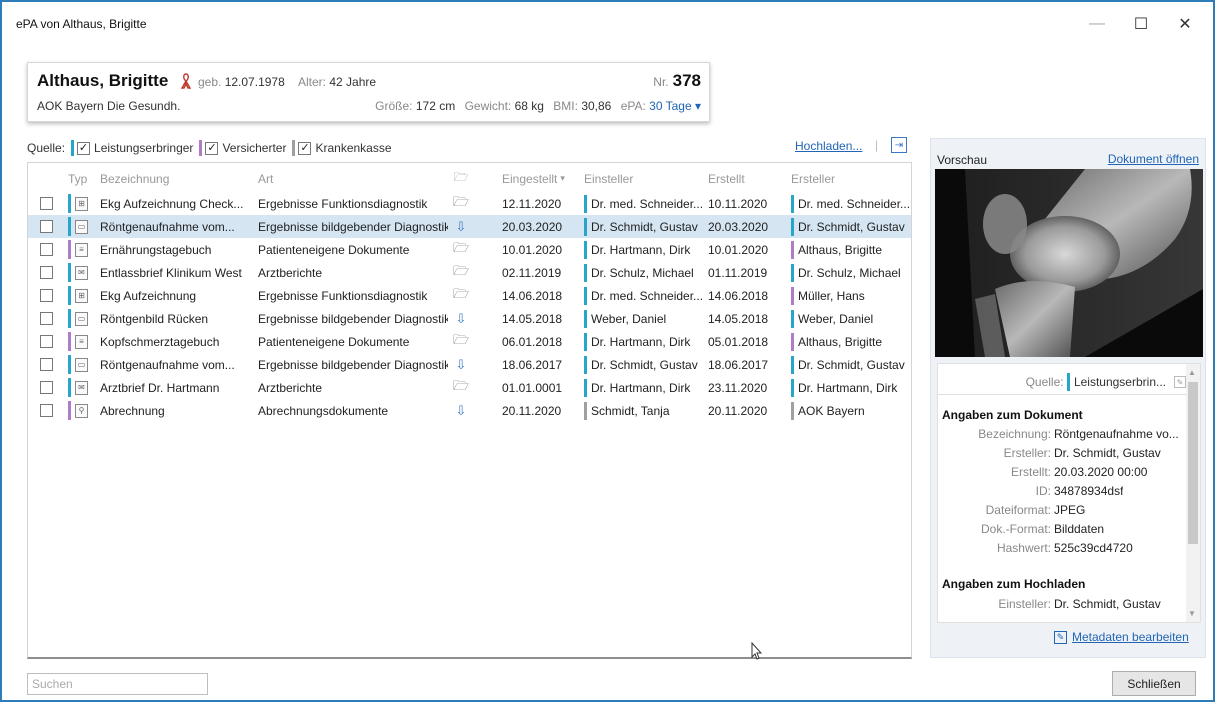 The image size is (1215, 702). What do you see at coordinates (1097, 24) in the screenshot?
I see `minimize-button: —` at bounding box center [1097, 24].